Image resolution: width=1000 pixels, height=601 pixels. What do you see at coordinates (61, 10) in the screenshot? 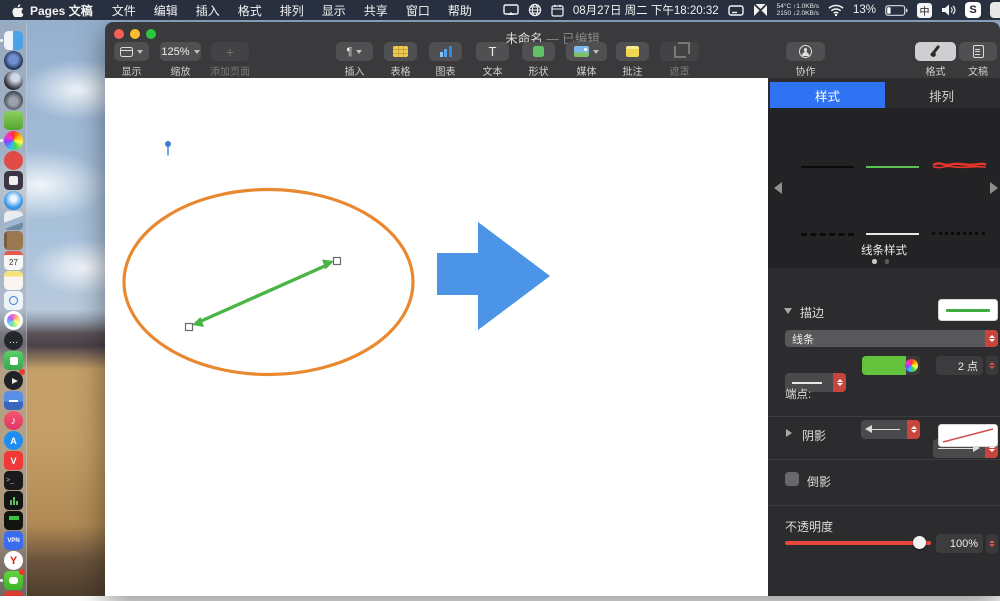
I see `active-app-name: Pages 文稿` at bounding box center [61, 10].